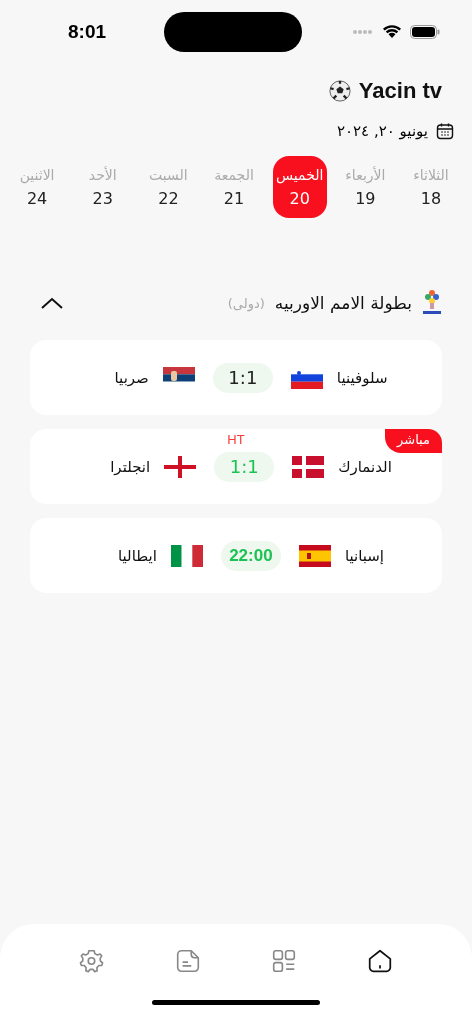  I want to click on team-name: إسبانيا, so click(364, 555).